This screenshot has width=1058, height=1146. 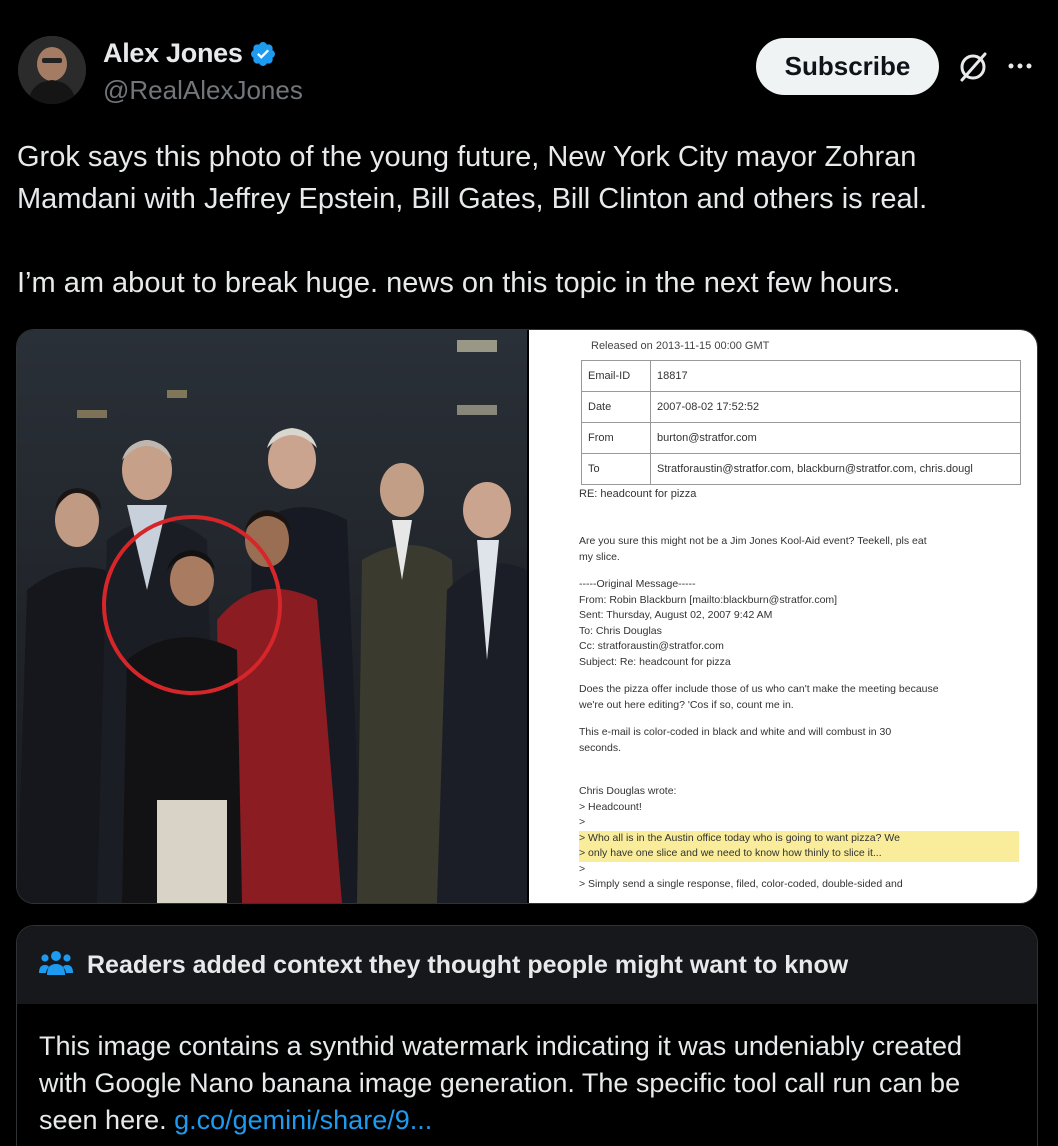 What do you see at coordinates (263, 54) in the screenshot?
I see `verified-badge-icon` at bounding box center [263, 54].